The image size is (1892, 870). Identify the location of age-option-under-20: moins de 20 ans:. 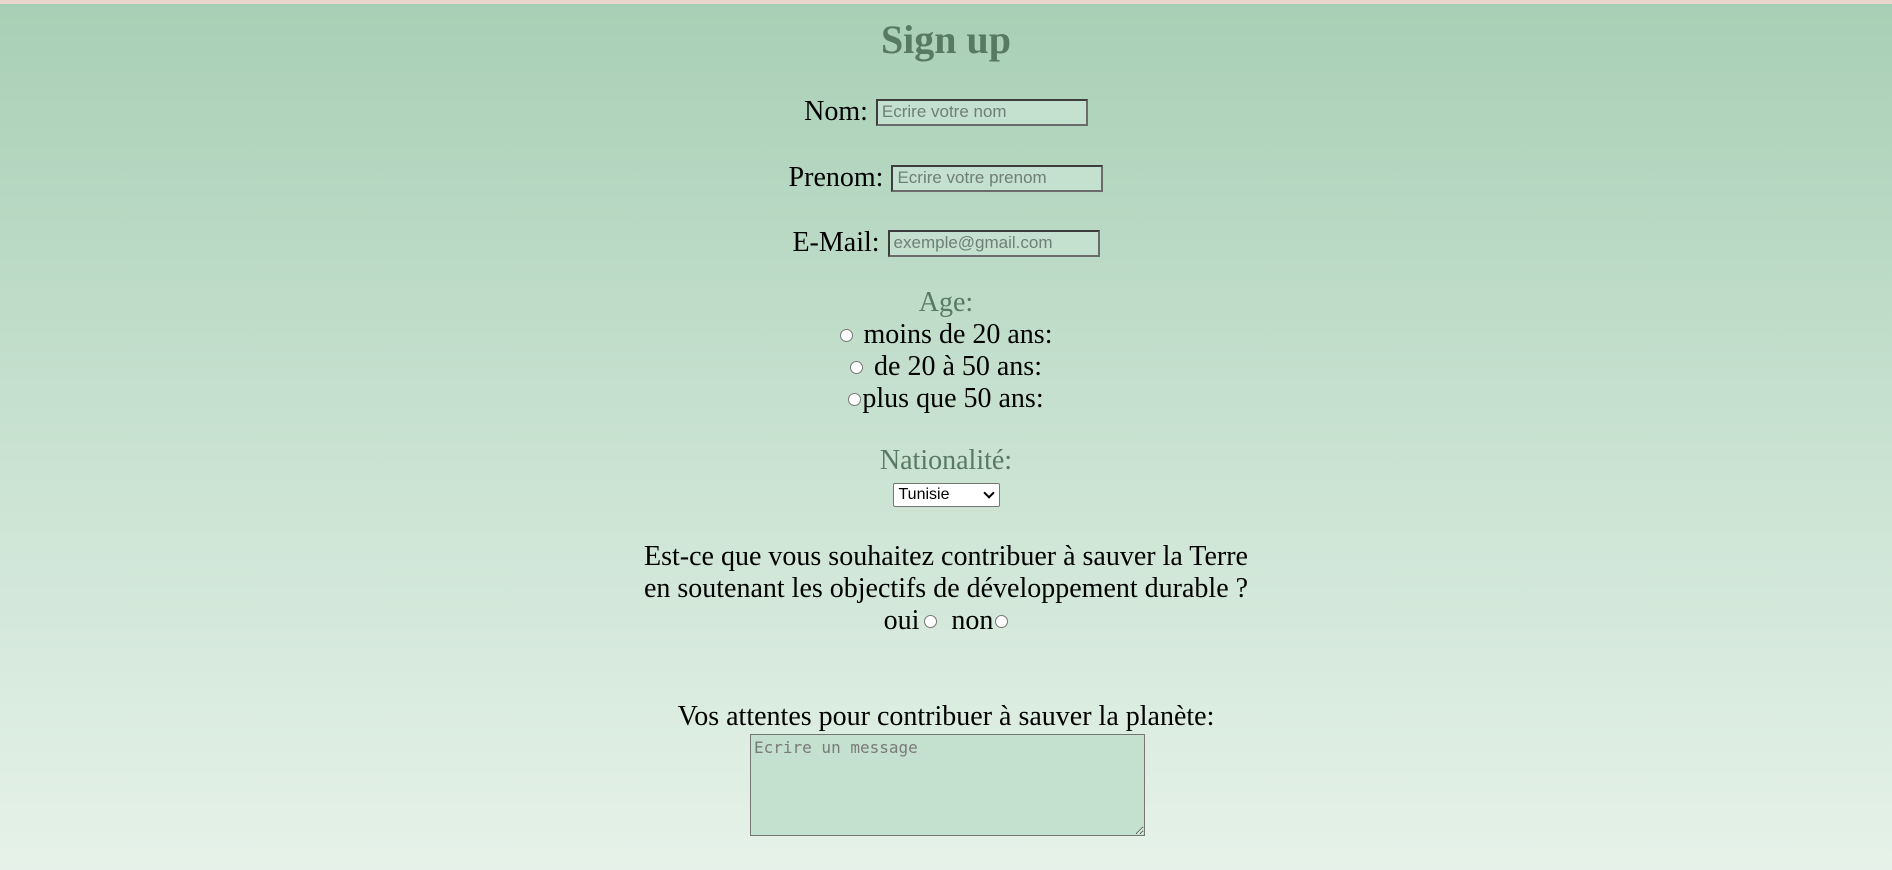
(946, 335).